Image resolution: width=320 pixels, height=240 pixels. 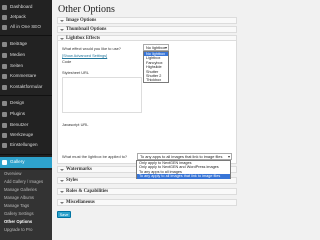 I want to click on users-icon, so click(x=4, y=125).